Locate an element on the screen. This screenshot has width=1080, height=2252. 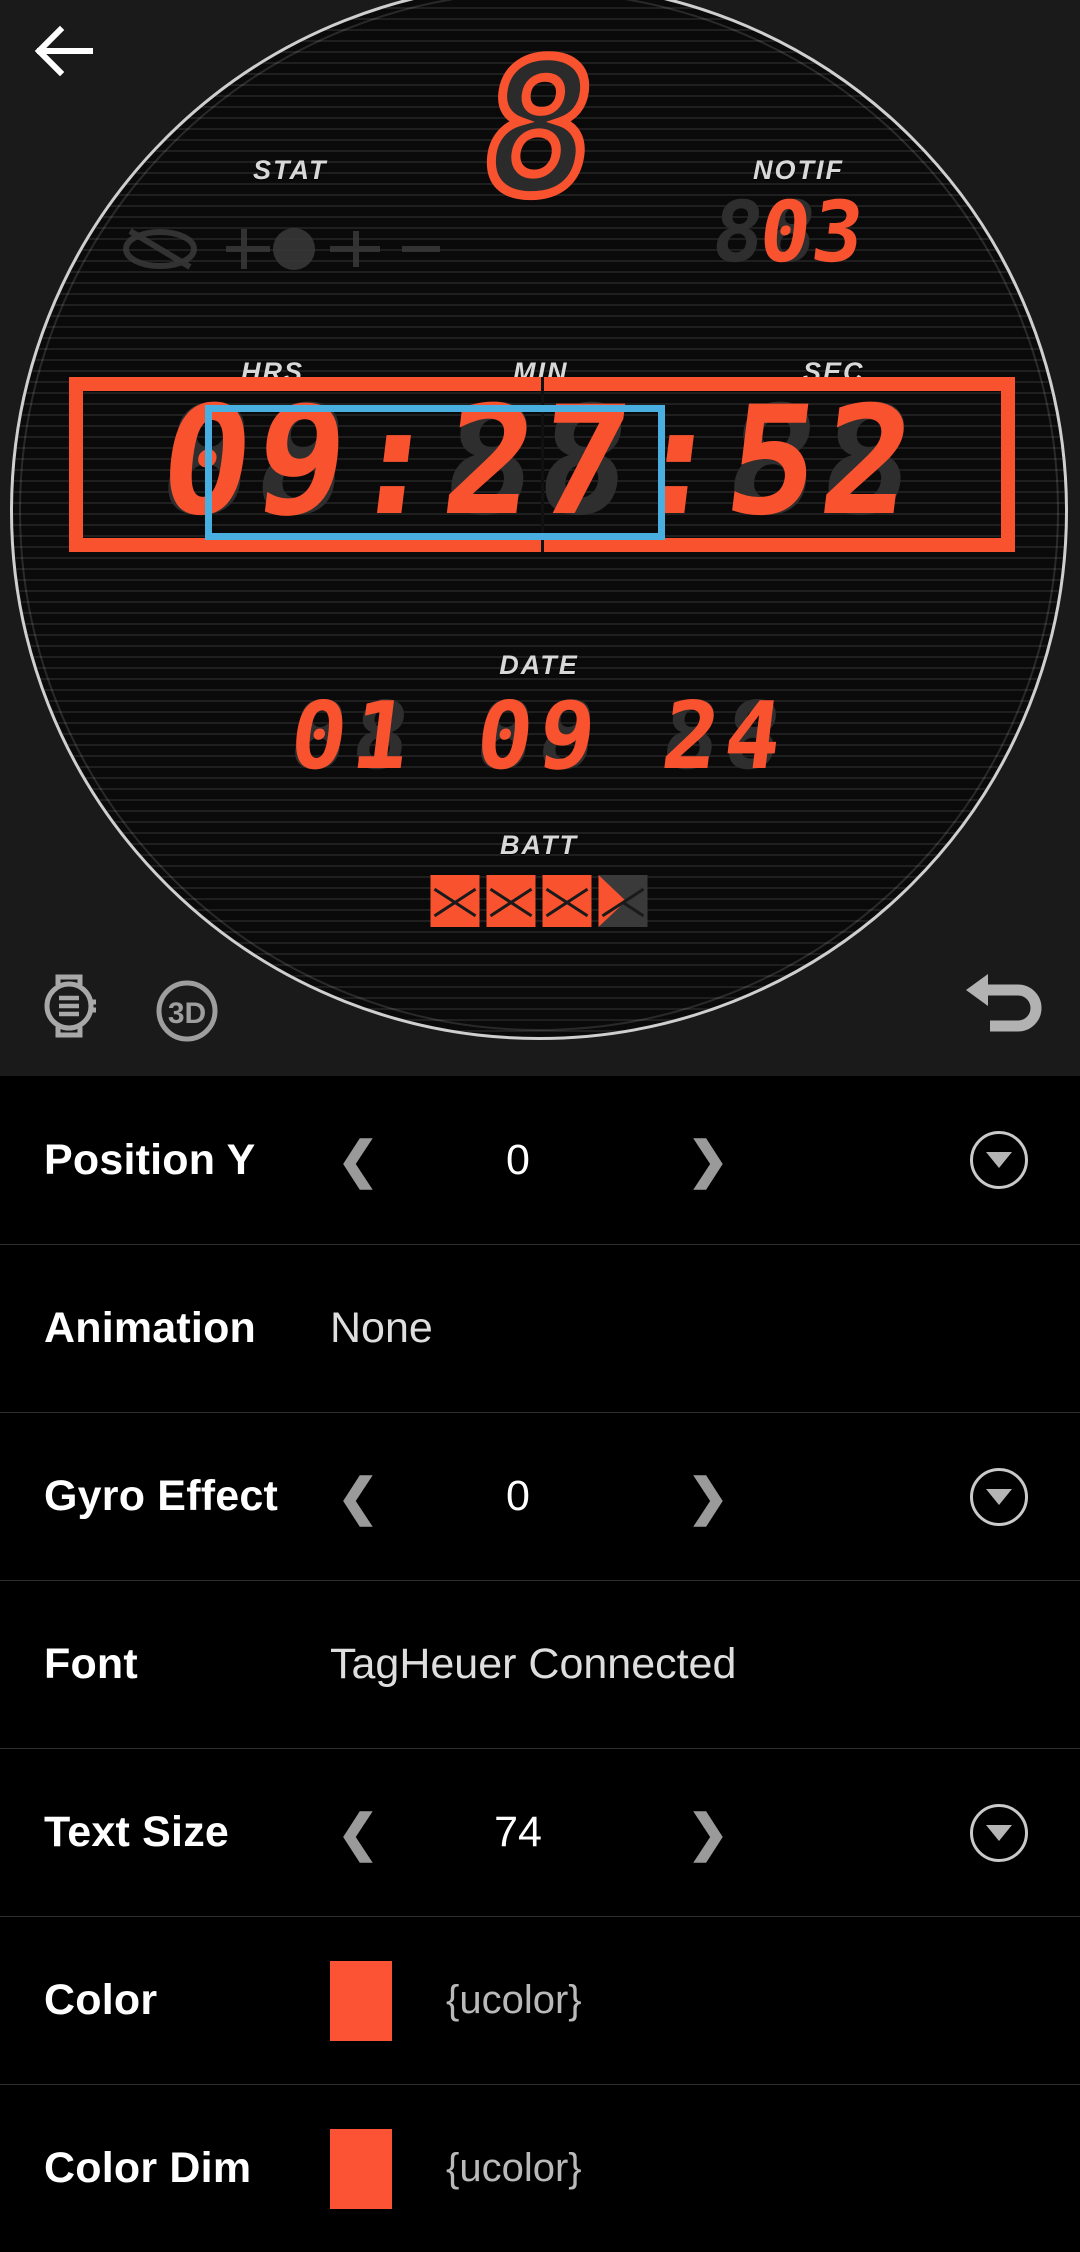
setting-value: None is located at coordinates (381, 1328).